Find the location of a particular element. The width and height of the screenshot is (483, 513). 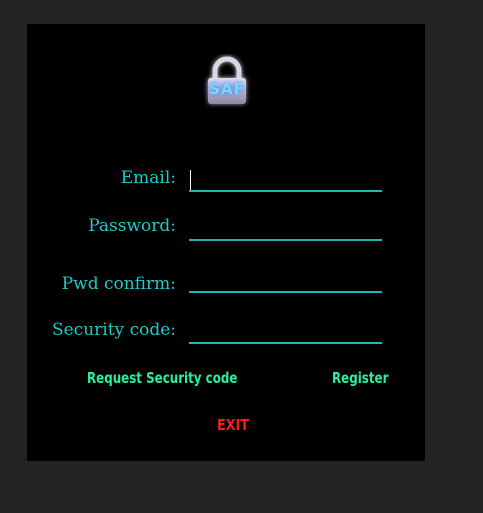

register-link: Register is located at coordinates (360, 378).